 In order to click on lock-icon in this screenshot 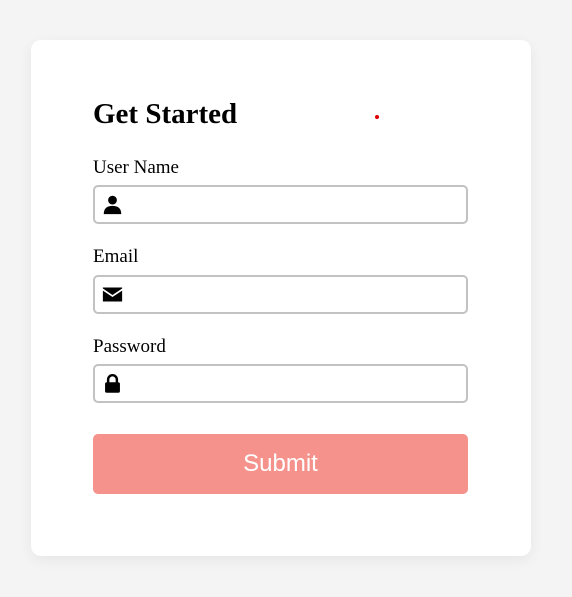, I will do `click(112, 383)`.